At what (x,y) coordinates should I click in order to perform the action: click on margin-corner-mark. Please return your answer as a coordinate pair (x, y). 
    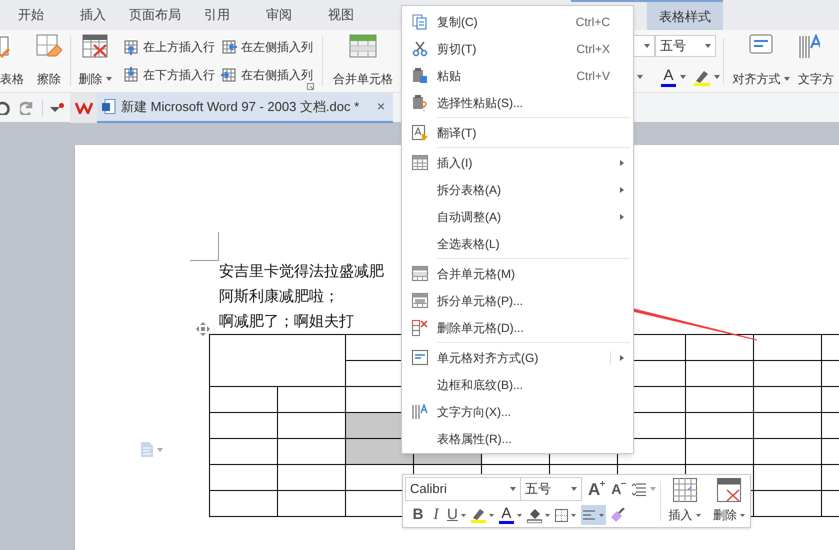
    Looking at the image, I should click on (204, 246).